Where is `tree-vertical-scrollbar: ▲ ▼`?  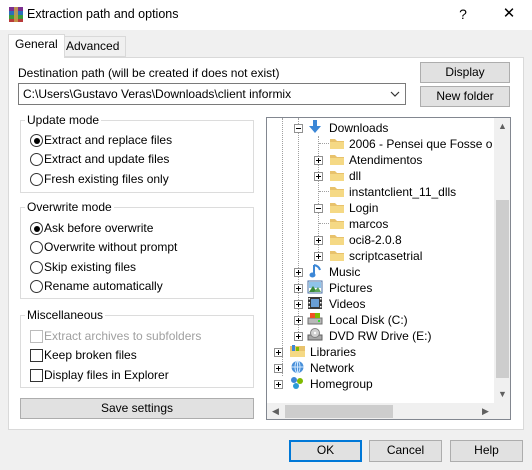 tree-vertical-scrollbar: ▲ ▼ is located at coordinates (502, 260).